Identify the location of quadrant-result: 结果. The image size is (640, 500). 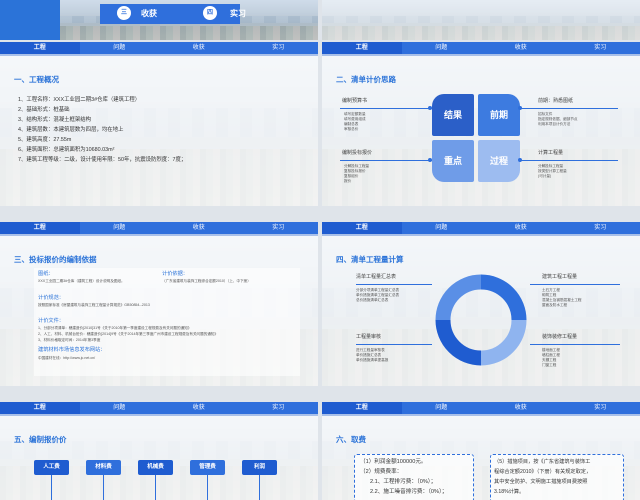
(453, 115).